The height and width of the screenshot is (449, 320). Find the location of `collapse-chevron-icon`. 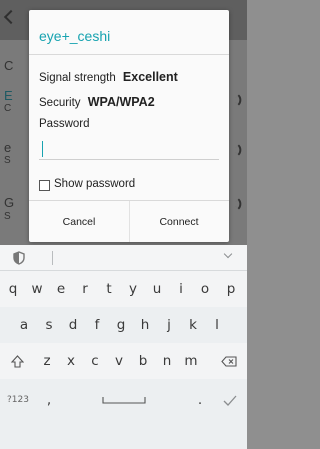

collapse-chevron-icon is located at coordinates (228, 254).